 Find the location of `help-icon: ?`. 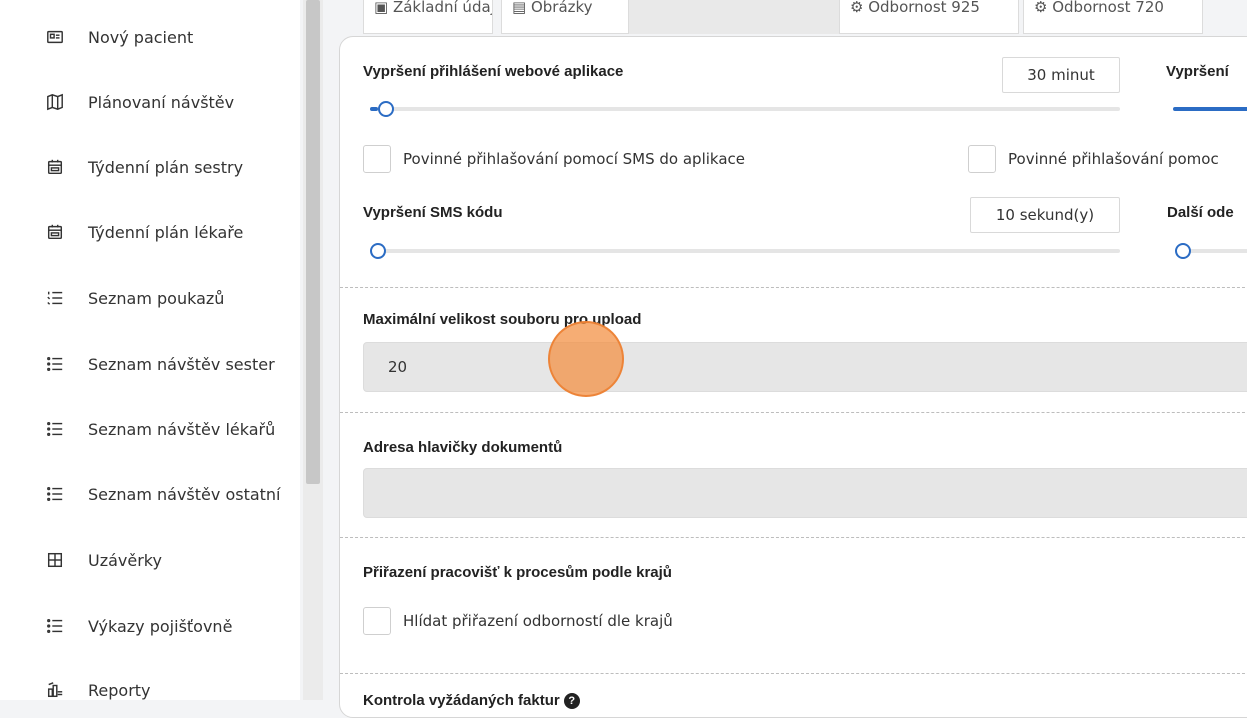

help-icon: ? is located at coordinates (571, 701).